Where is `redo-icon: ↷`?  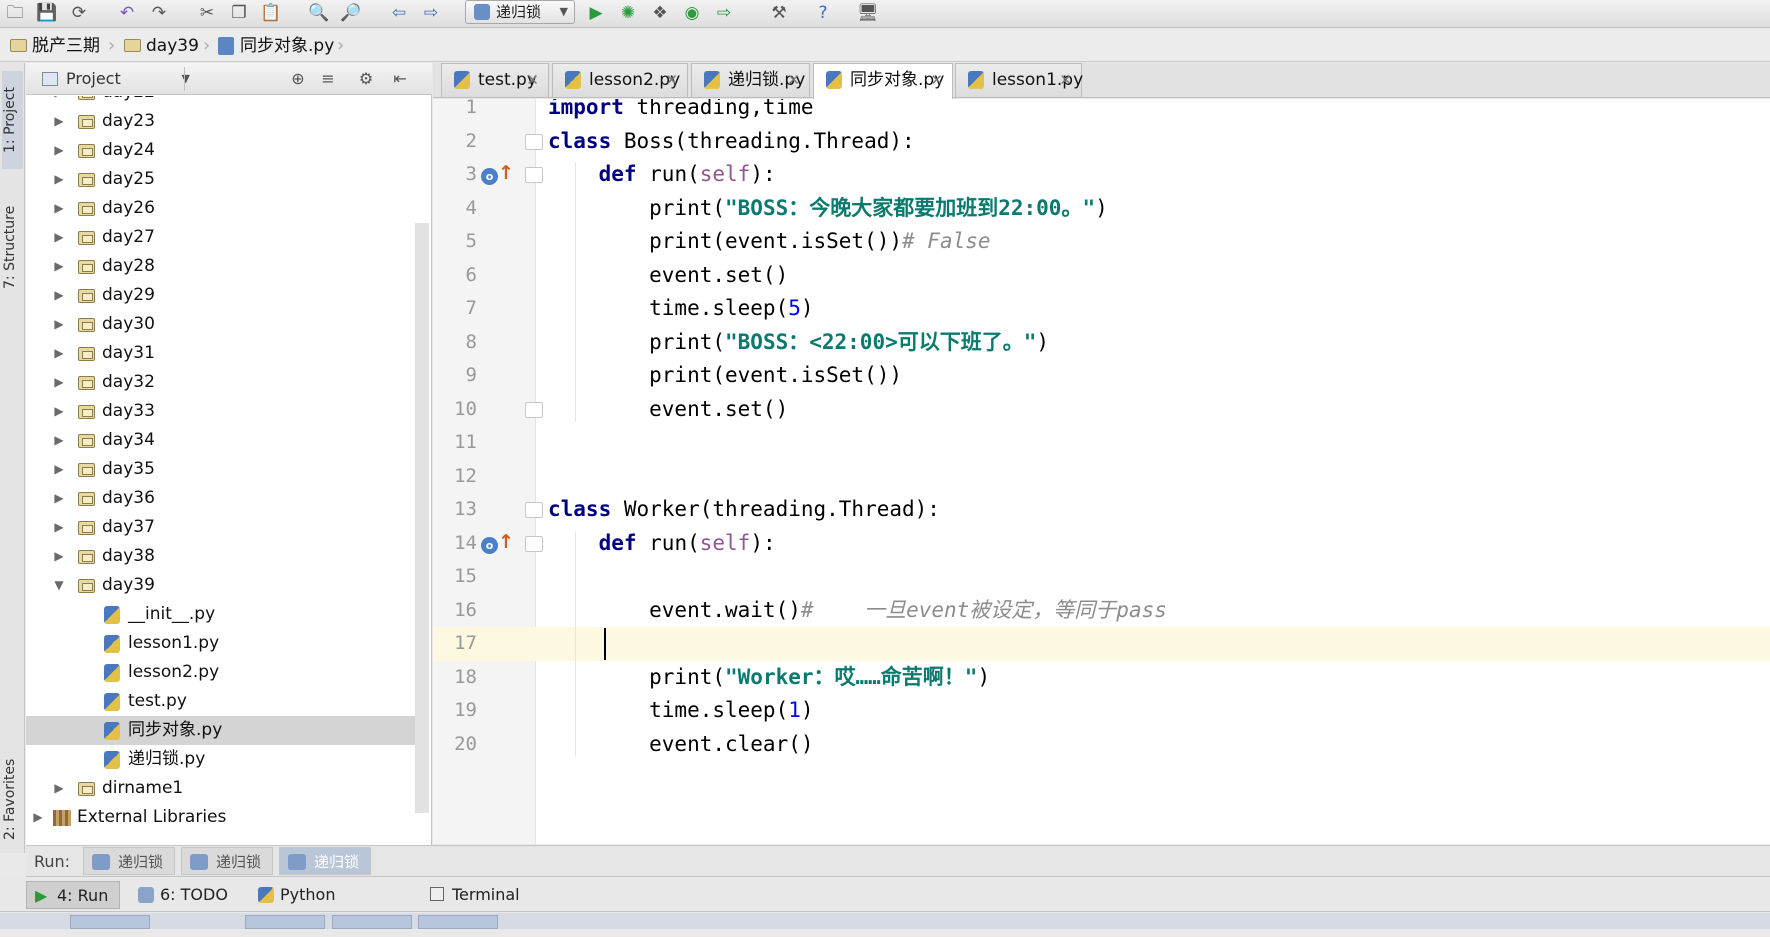
redo-icon: ↷ is located at coordinates (159, 13).